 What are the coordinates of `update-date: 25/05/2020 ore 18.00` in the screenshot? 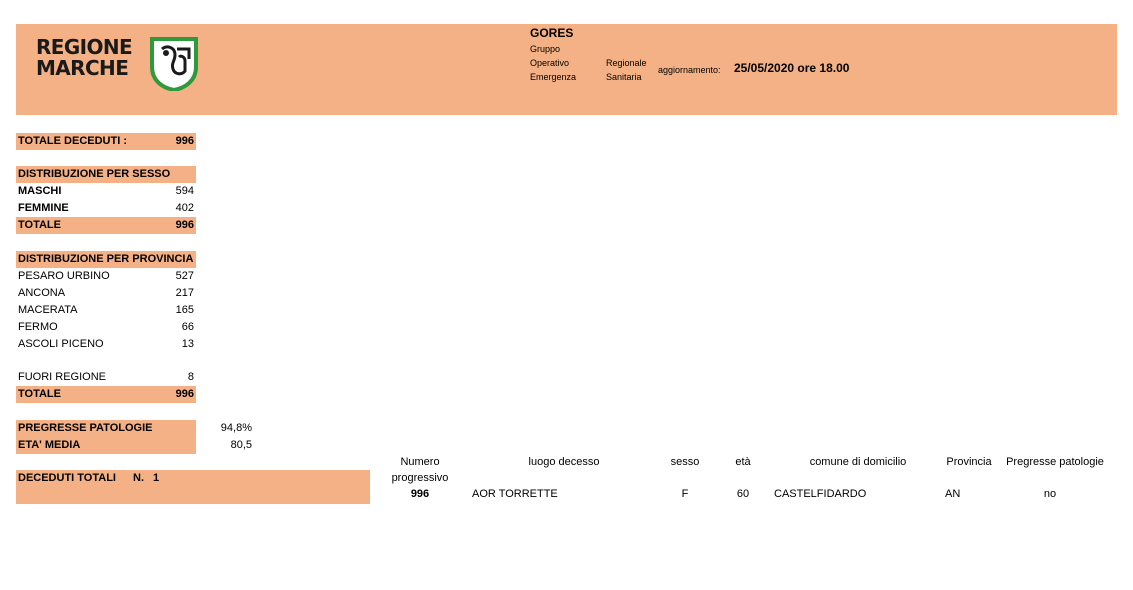 It's located at (792, 68).